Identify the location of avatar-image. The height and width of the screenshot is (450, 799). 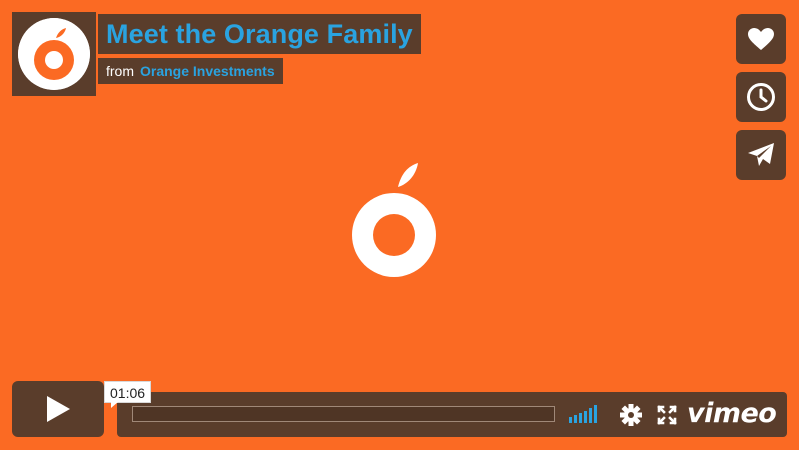
(54, 54).